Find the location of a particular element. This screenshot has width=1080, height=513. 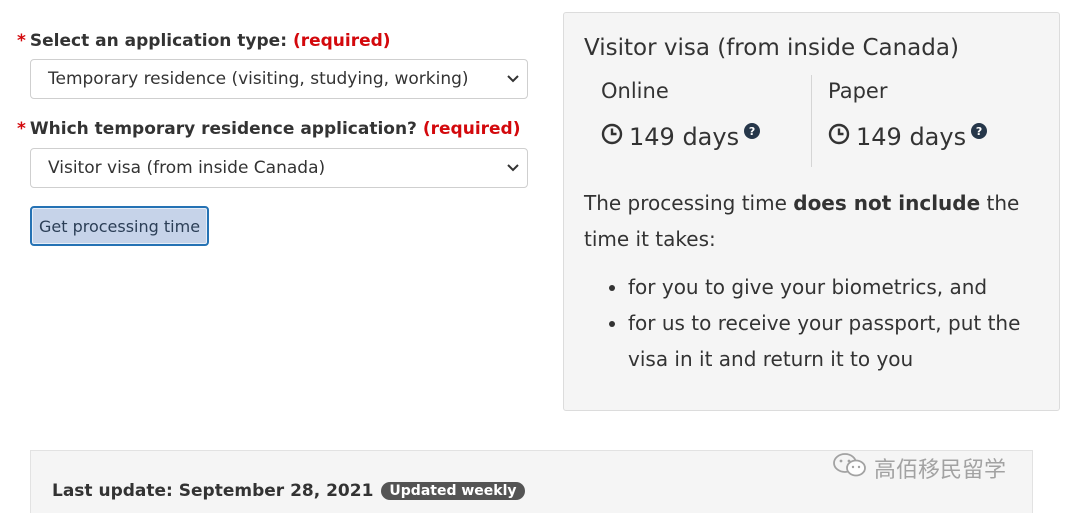

note-pre: The processing time is located at coordinates (689, 203).